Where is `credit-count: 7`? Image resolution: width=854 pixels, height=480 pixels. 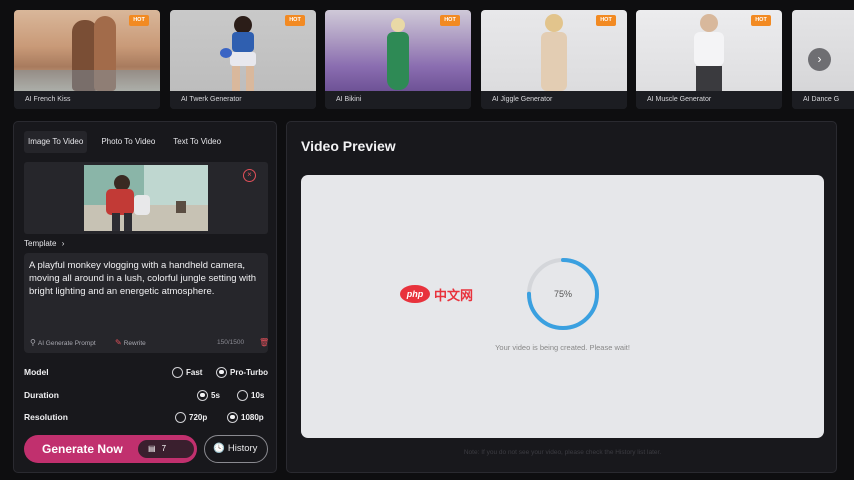
credit-count: 7 is located at coordinates (164, 448).